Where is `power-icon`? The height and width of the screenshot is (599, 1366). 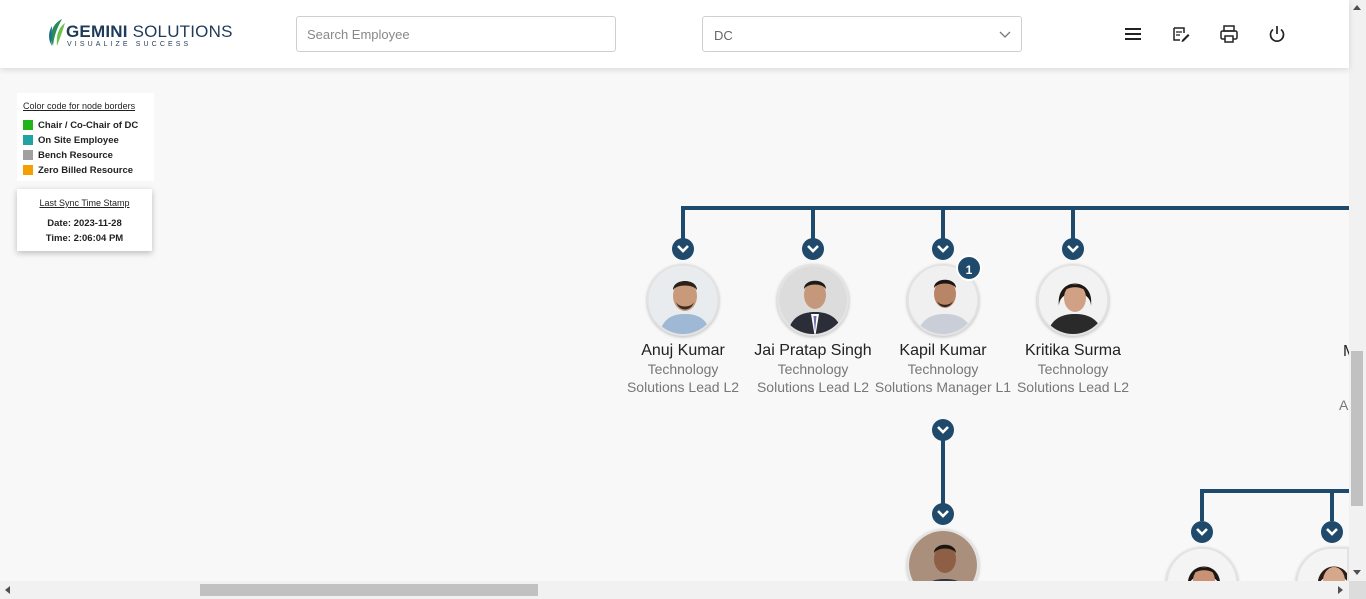 power-icon is located at coordinates (1277, 34).